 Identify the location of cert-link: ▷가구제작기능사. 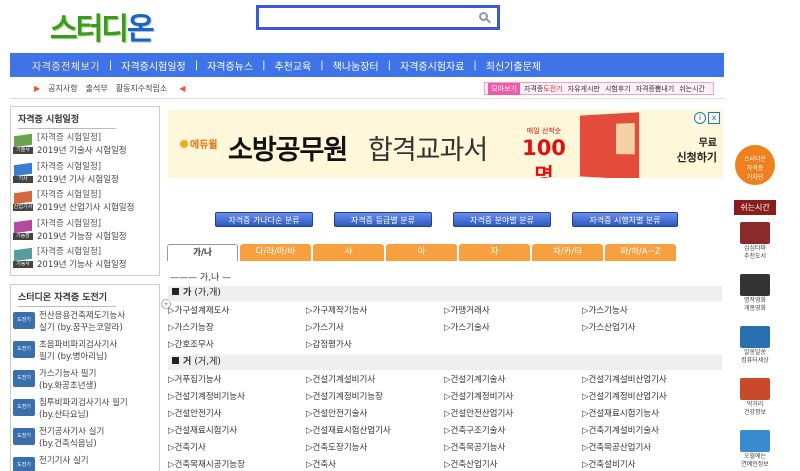
(375, 311).